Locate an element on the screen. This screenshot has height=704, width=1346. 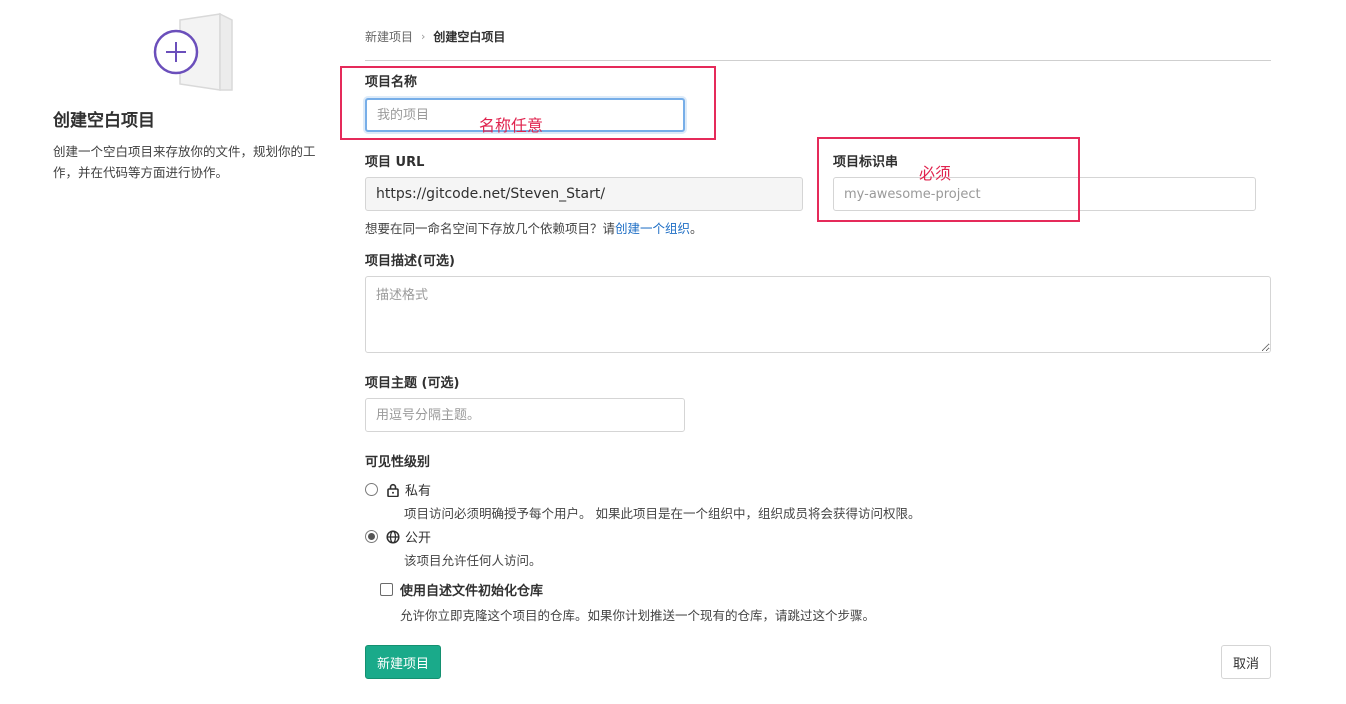
visibility-label: 可见性级别 is located at coordinates (398, 462).